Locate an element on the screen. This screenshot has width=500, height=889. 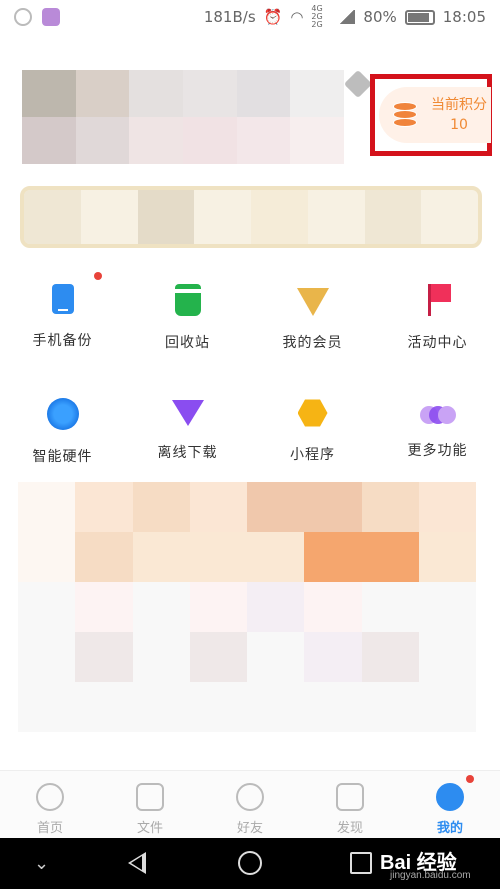
tab-home: 首页 is located at coordinates (50, 804).